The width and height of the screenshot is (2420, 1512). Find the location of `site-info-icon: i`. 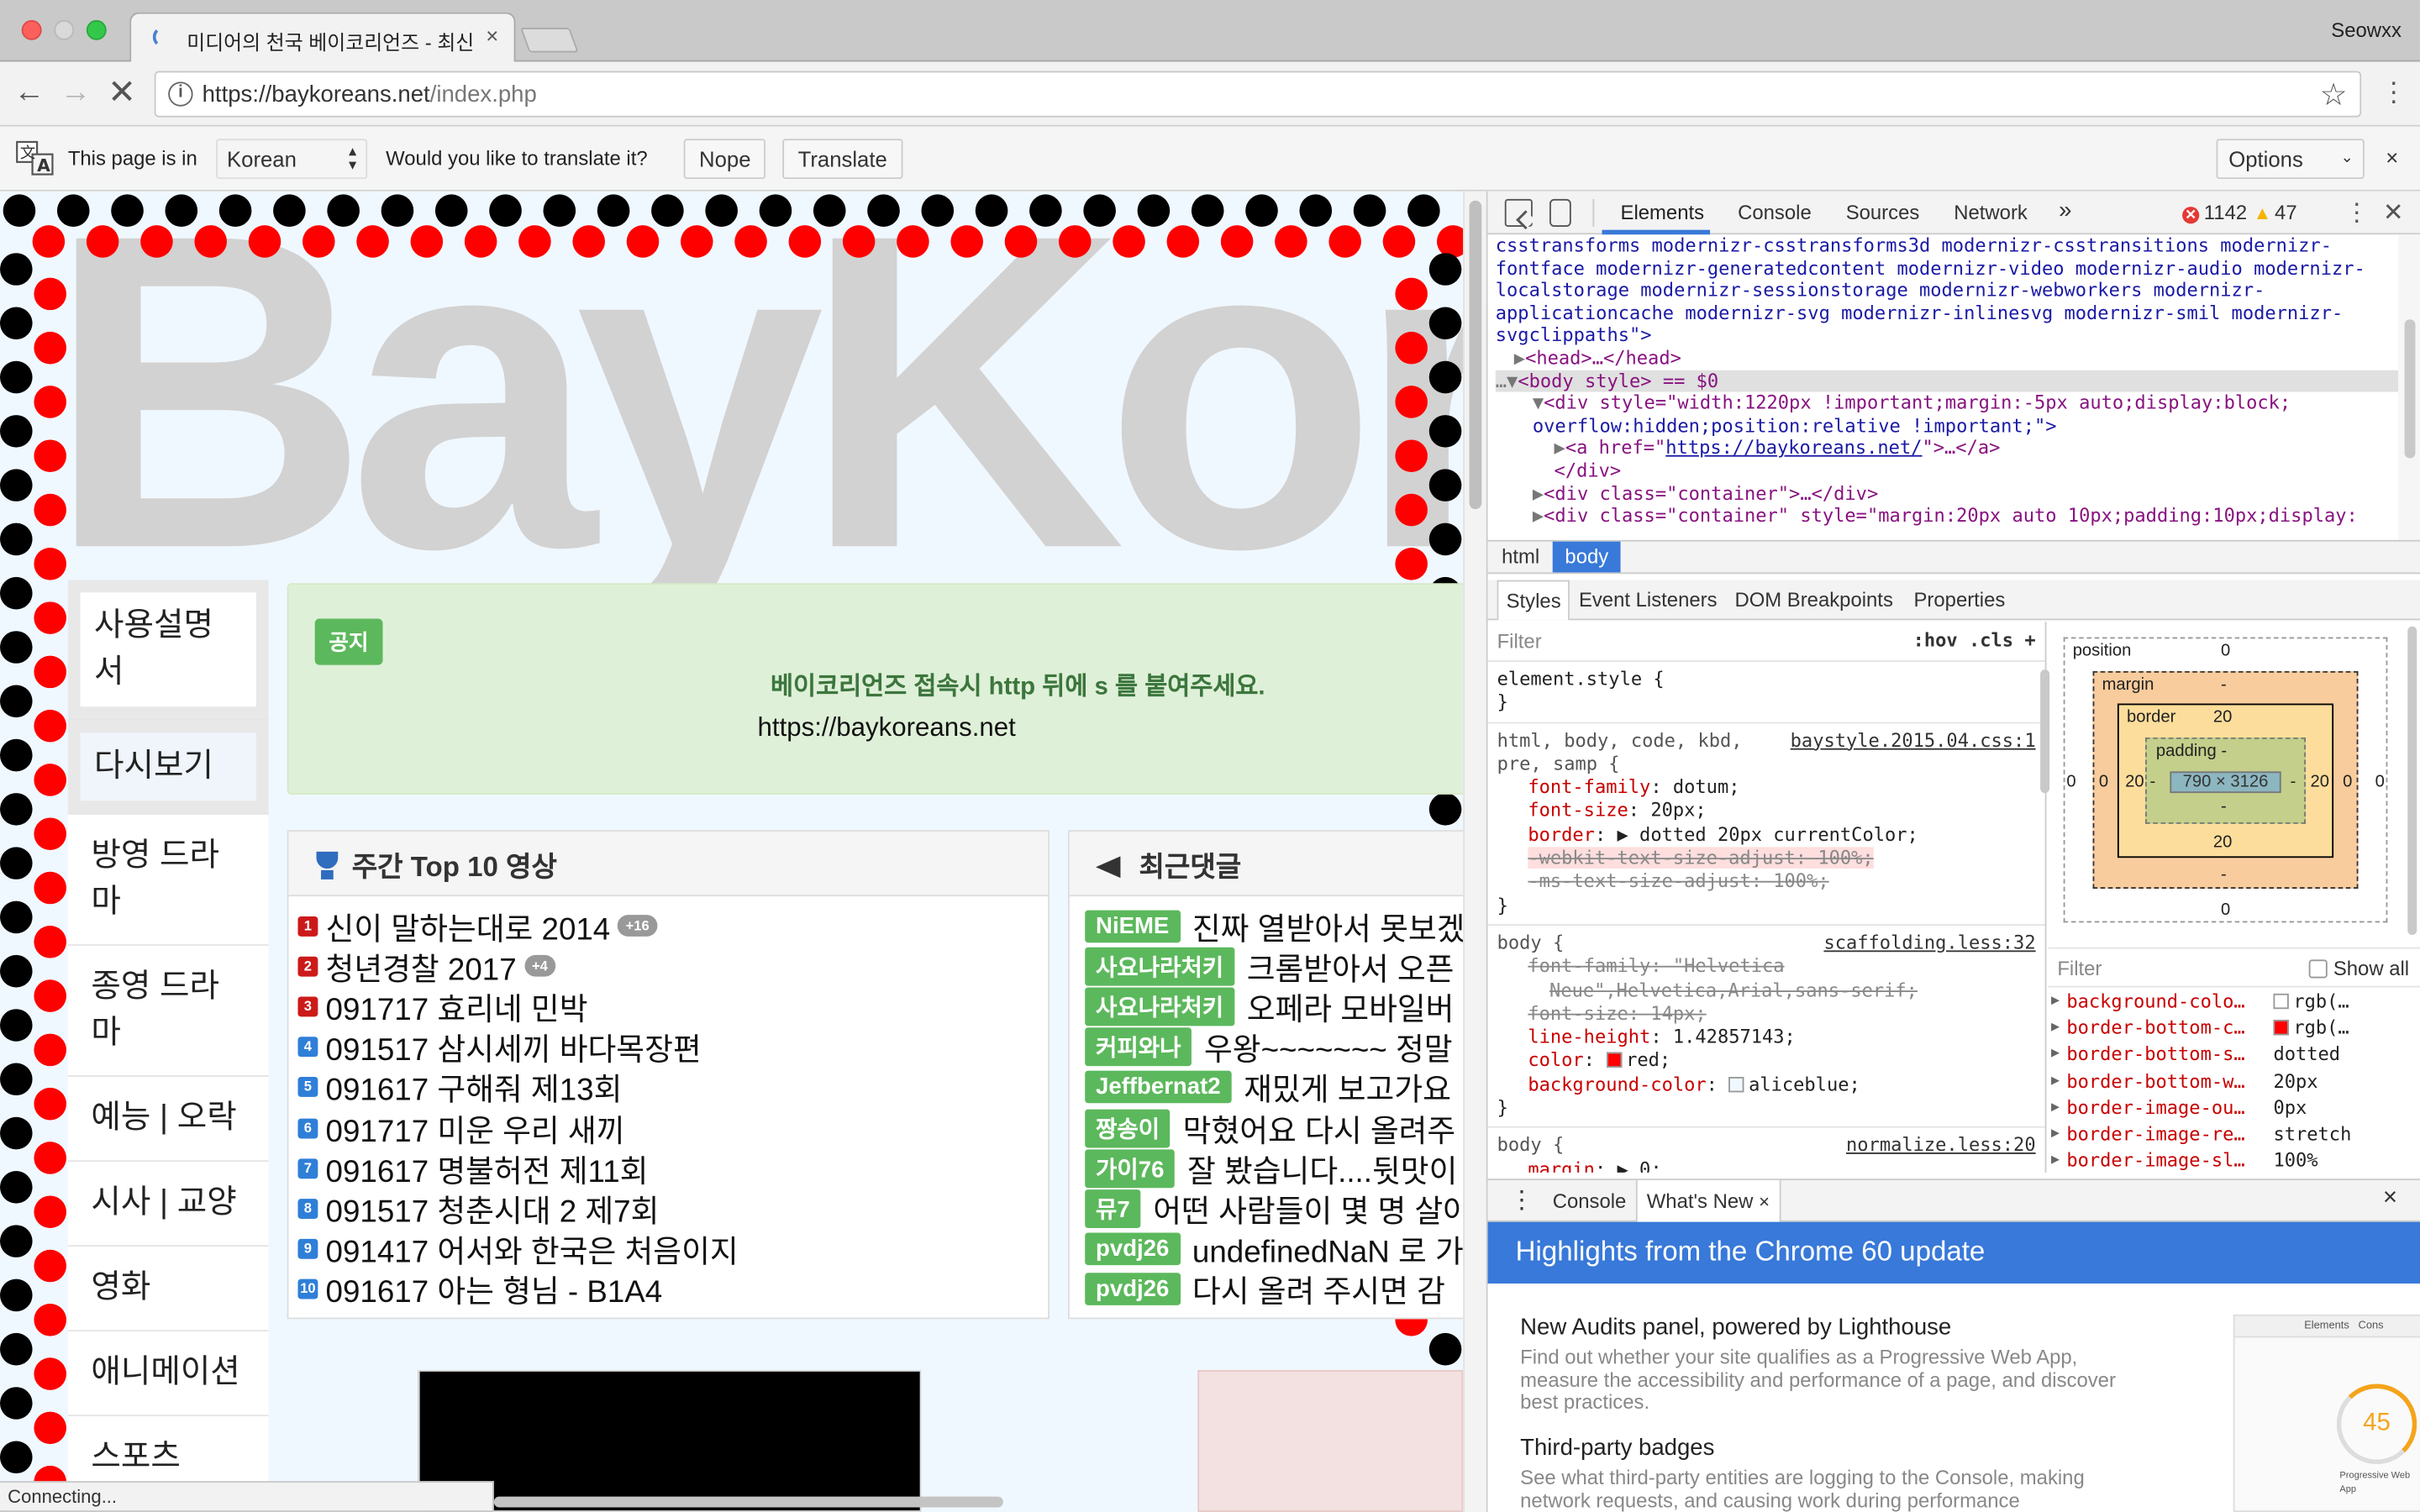

site-info-icon: i is located at coordinates (180, 94).